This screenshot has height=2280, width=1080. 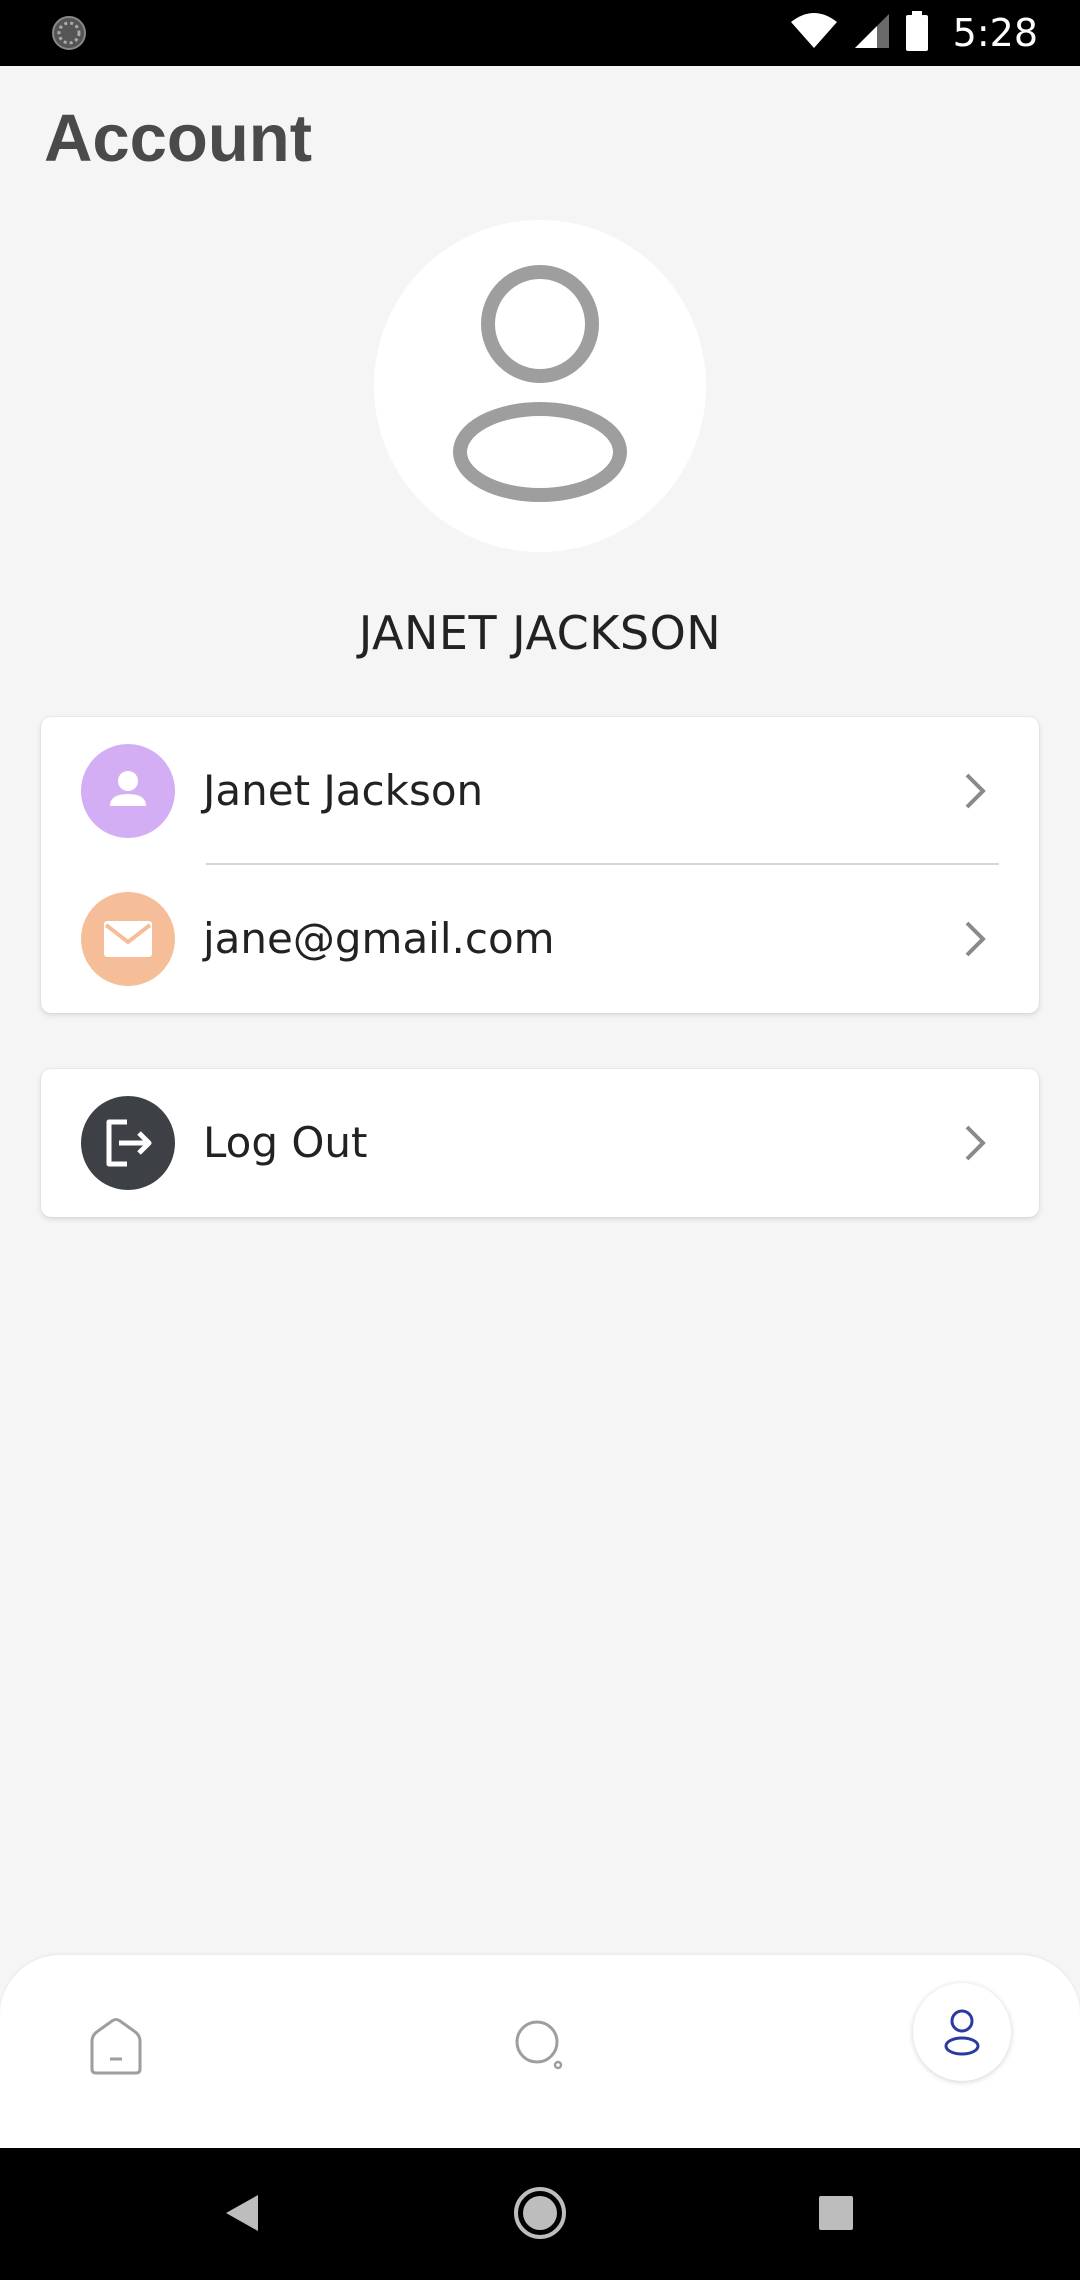 I want to click on back-button, so click(x=243, y=2213).